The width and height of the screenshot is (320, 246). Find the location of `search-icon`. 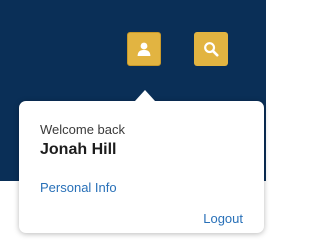

search-icon is located at coordinates (211, 49).